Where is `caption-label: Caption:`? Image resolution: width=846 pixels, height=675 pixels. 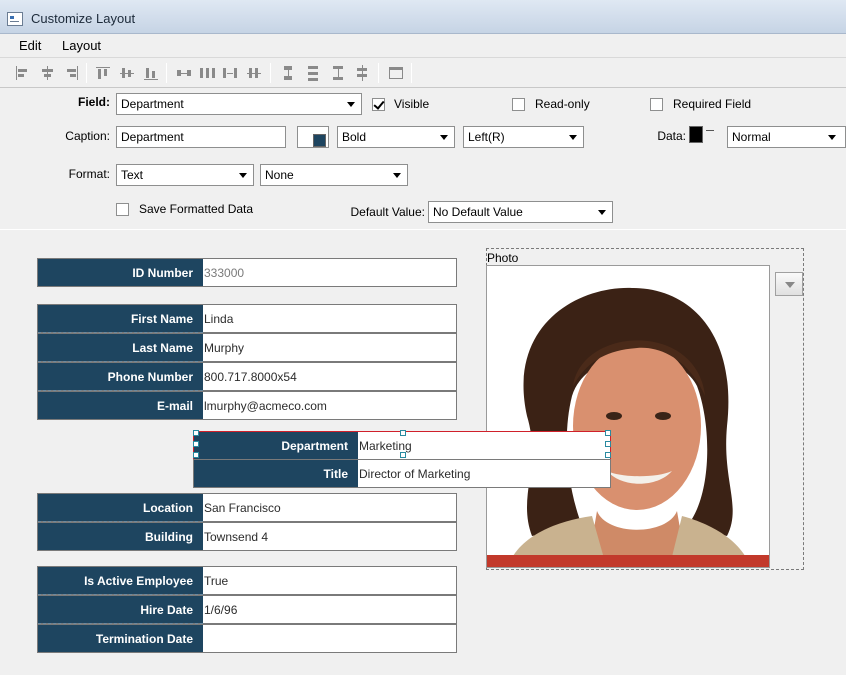
caption-label: Caption: is located at coordinates (87, 136).